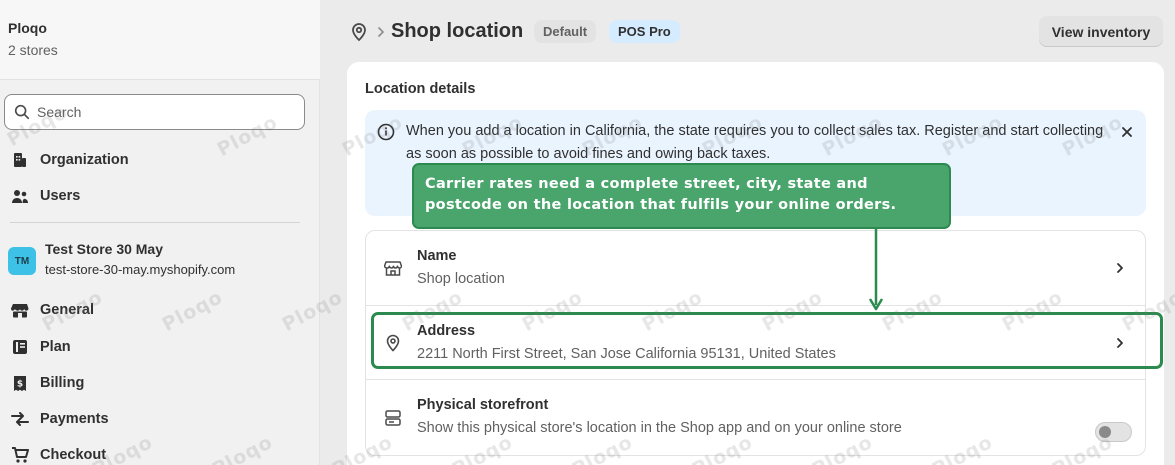 The image size is (1175, 465). I want to click on sidebar-item-checkout: Checkout, so click(58, 454).